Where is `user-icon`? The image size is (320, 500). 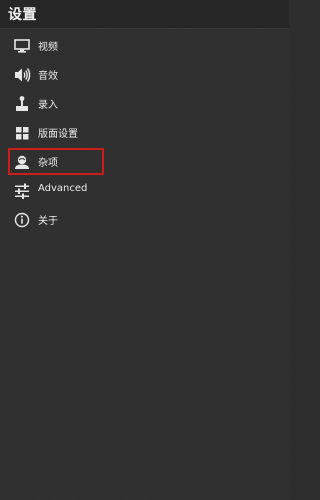
user-icon is located at coordinates (23, 162).